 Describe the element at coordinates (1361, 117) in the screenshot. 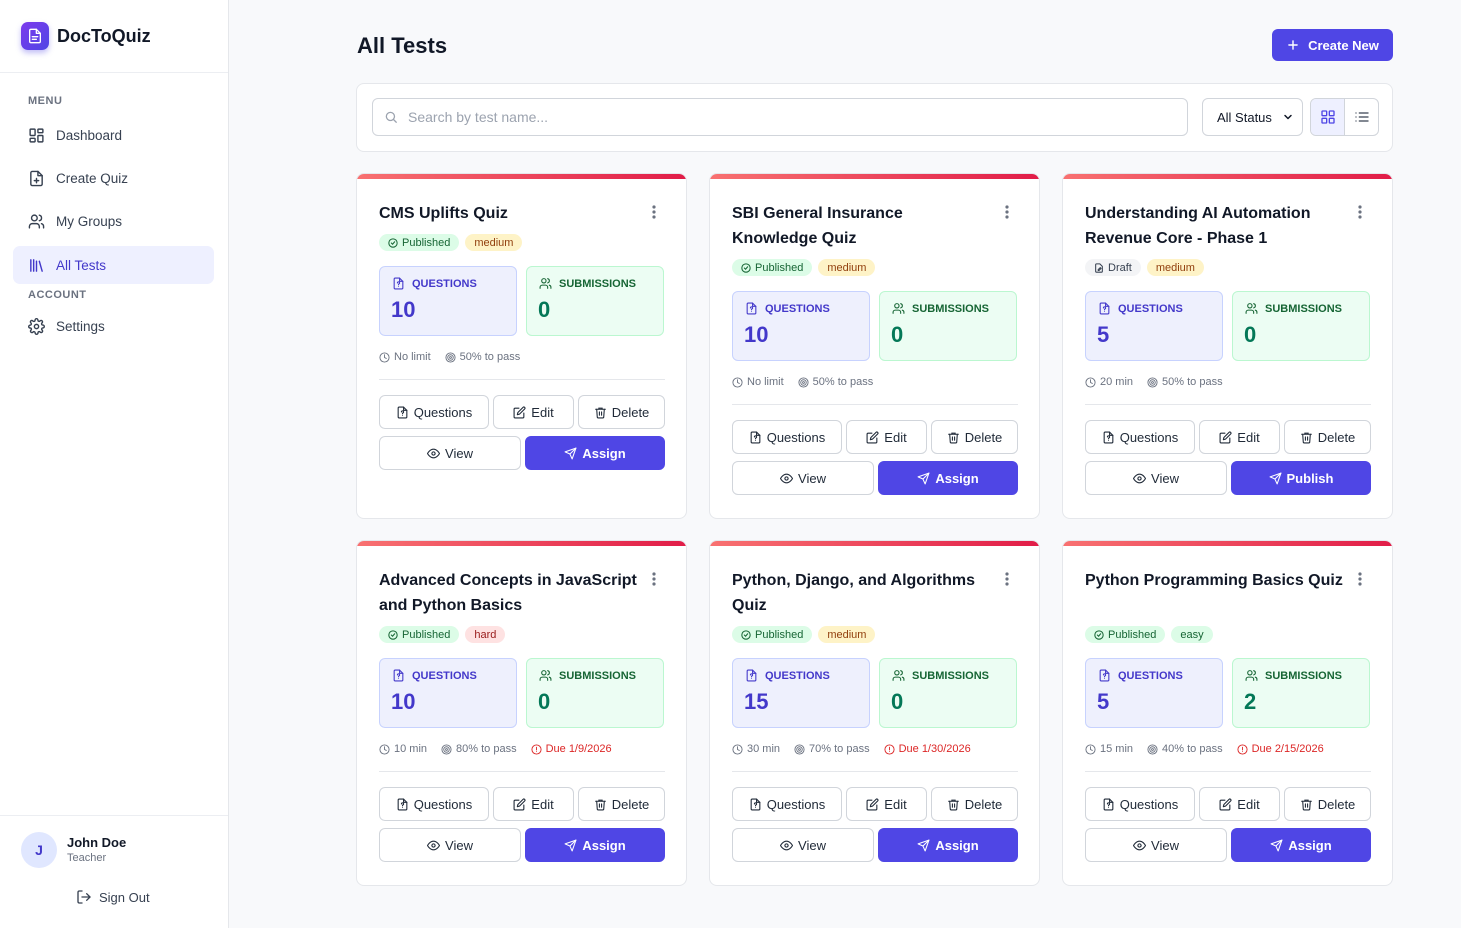

I see `list-view-button` at that location.